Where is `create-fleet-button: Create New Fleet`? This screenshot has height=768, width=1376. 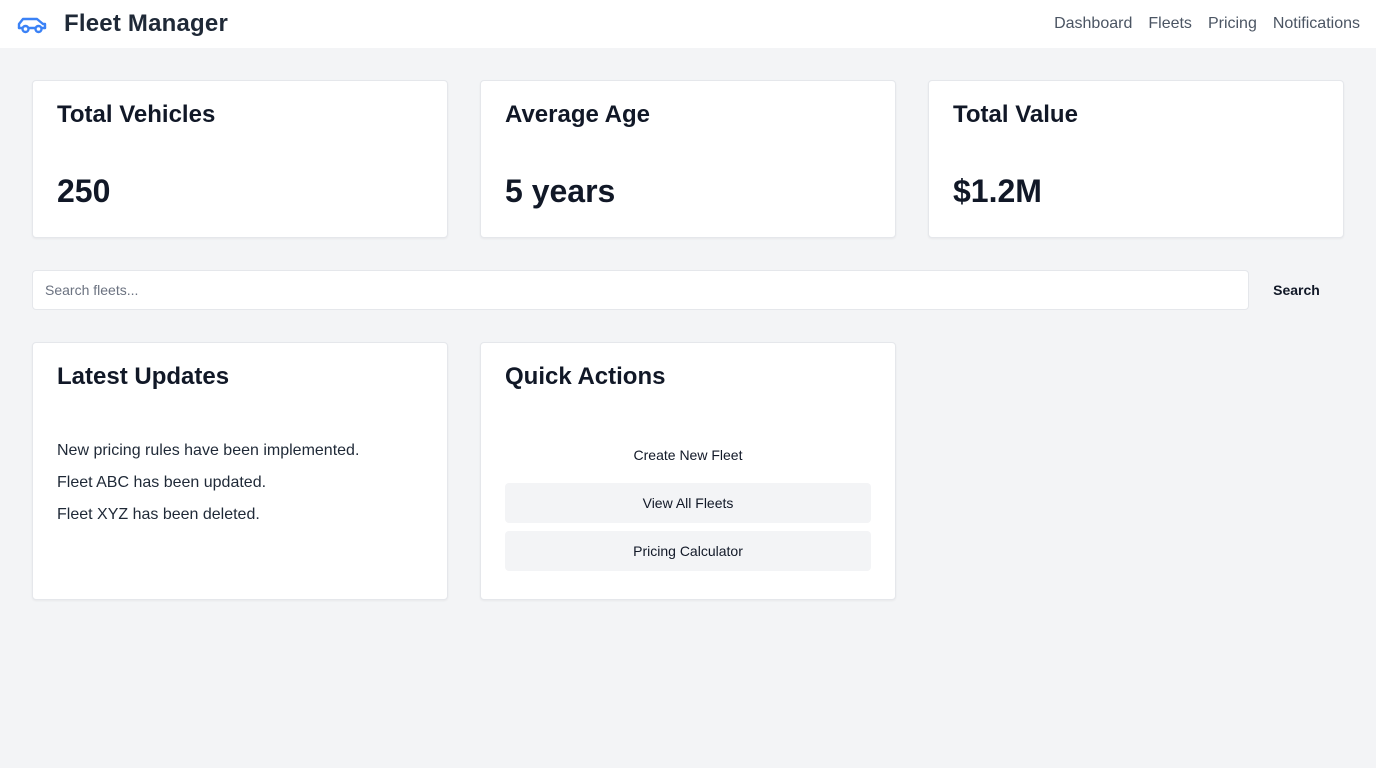 create-fleet-button: Create New Fleet is located at coordinates (688, 455).